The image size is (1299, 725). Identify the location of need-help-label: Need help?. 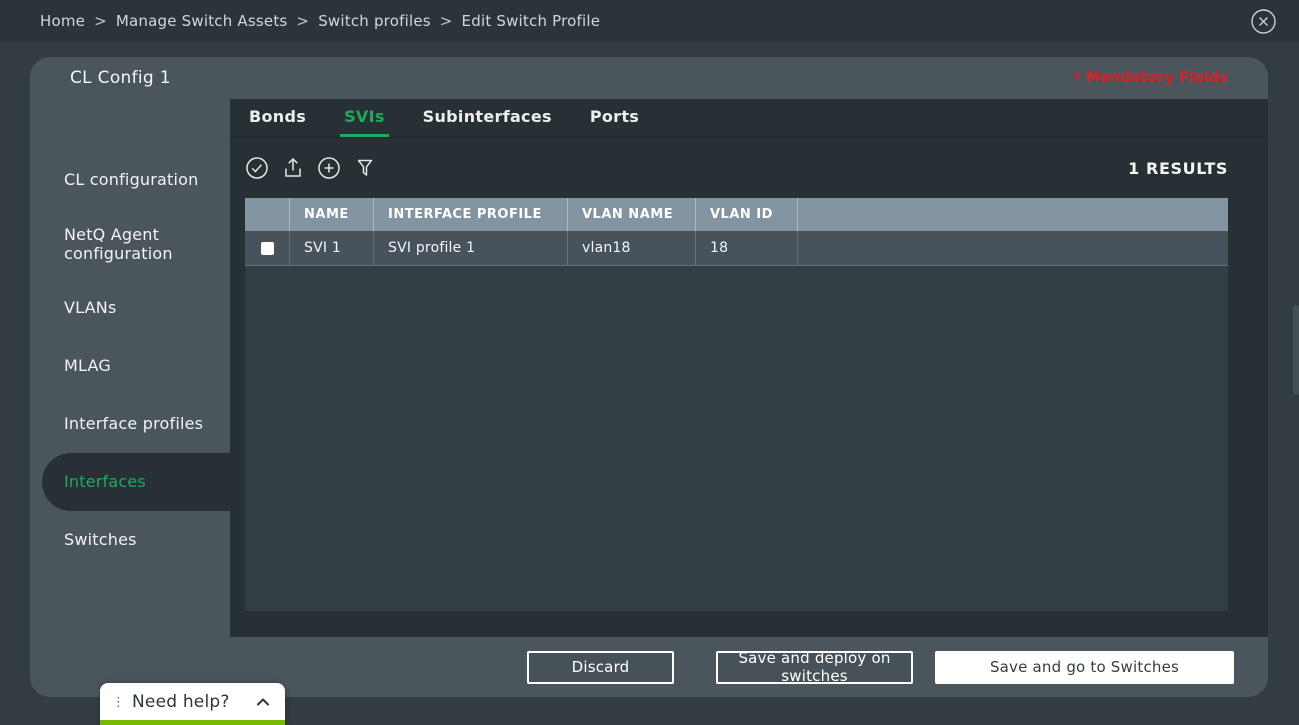
(181, 702).